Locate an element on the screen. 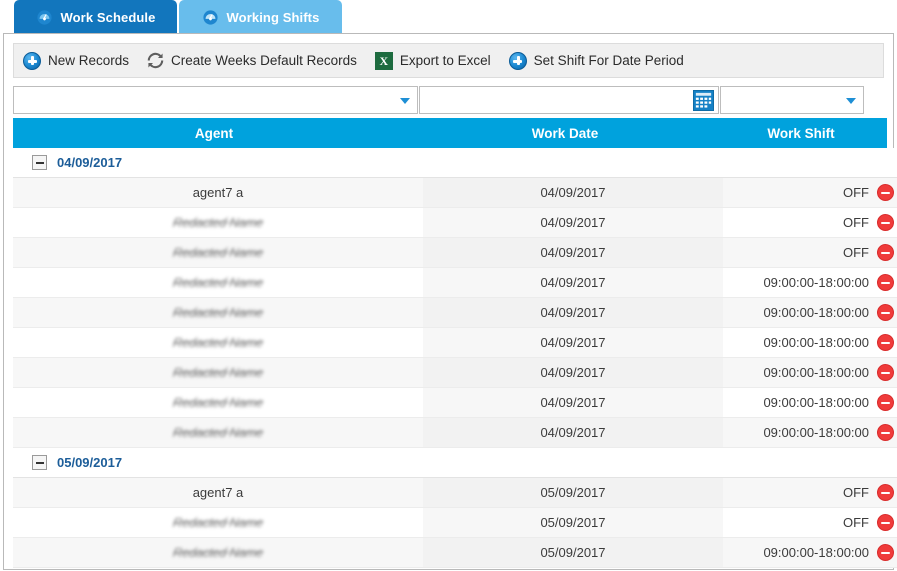 This screenshot has width=897, height=571. tab-work-schedule-label: Work Schedule is located at coordinates (108, 17).